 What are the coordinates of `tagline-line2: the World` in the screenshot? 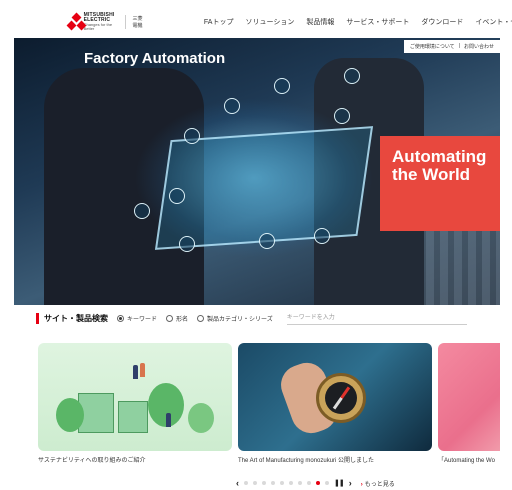 It's located at (431, 174).